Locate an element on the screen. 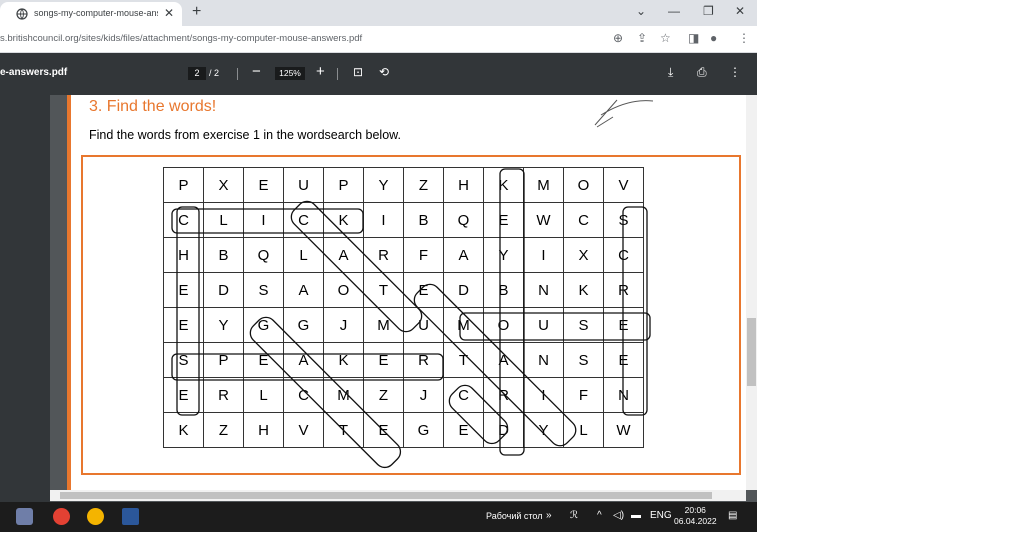 This screenshot has height=545, width=1024. new-tab-button: + is located at coordinates (196, 12).